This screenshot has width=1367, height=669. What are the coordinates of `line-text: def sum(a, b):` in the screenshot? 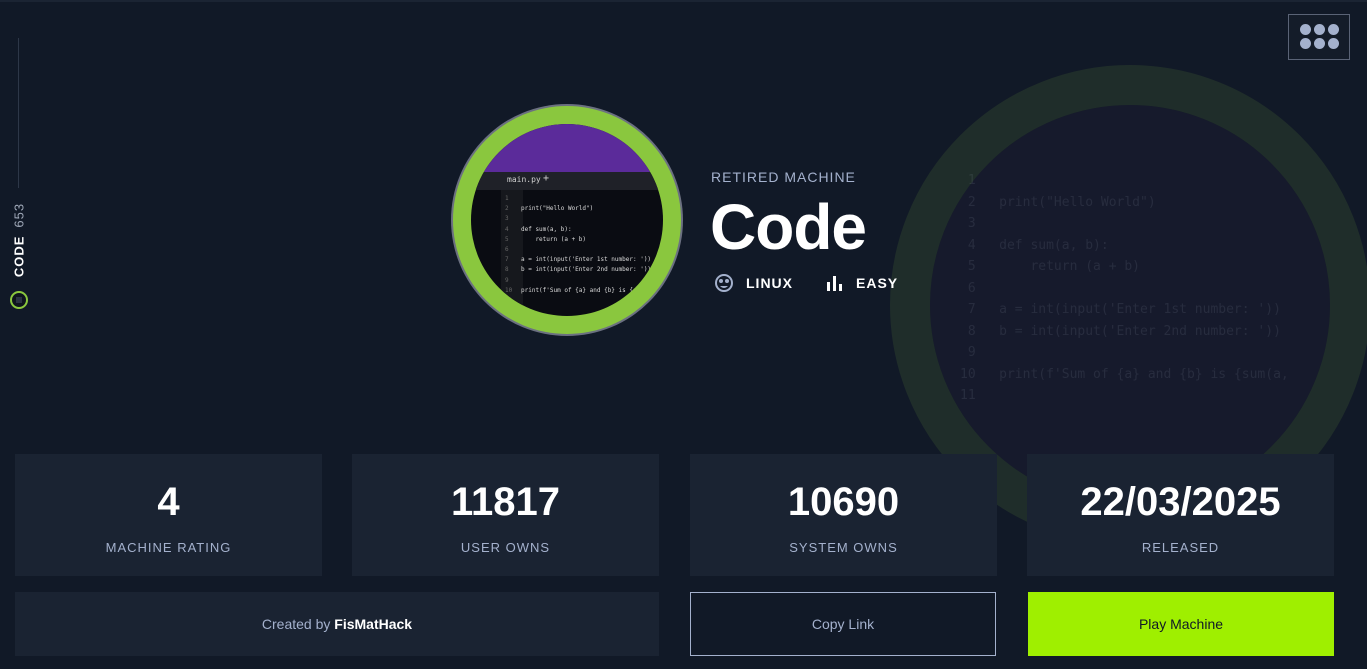 It's located at (546, 229).